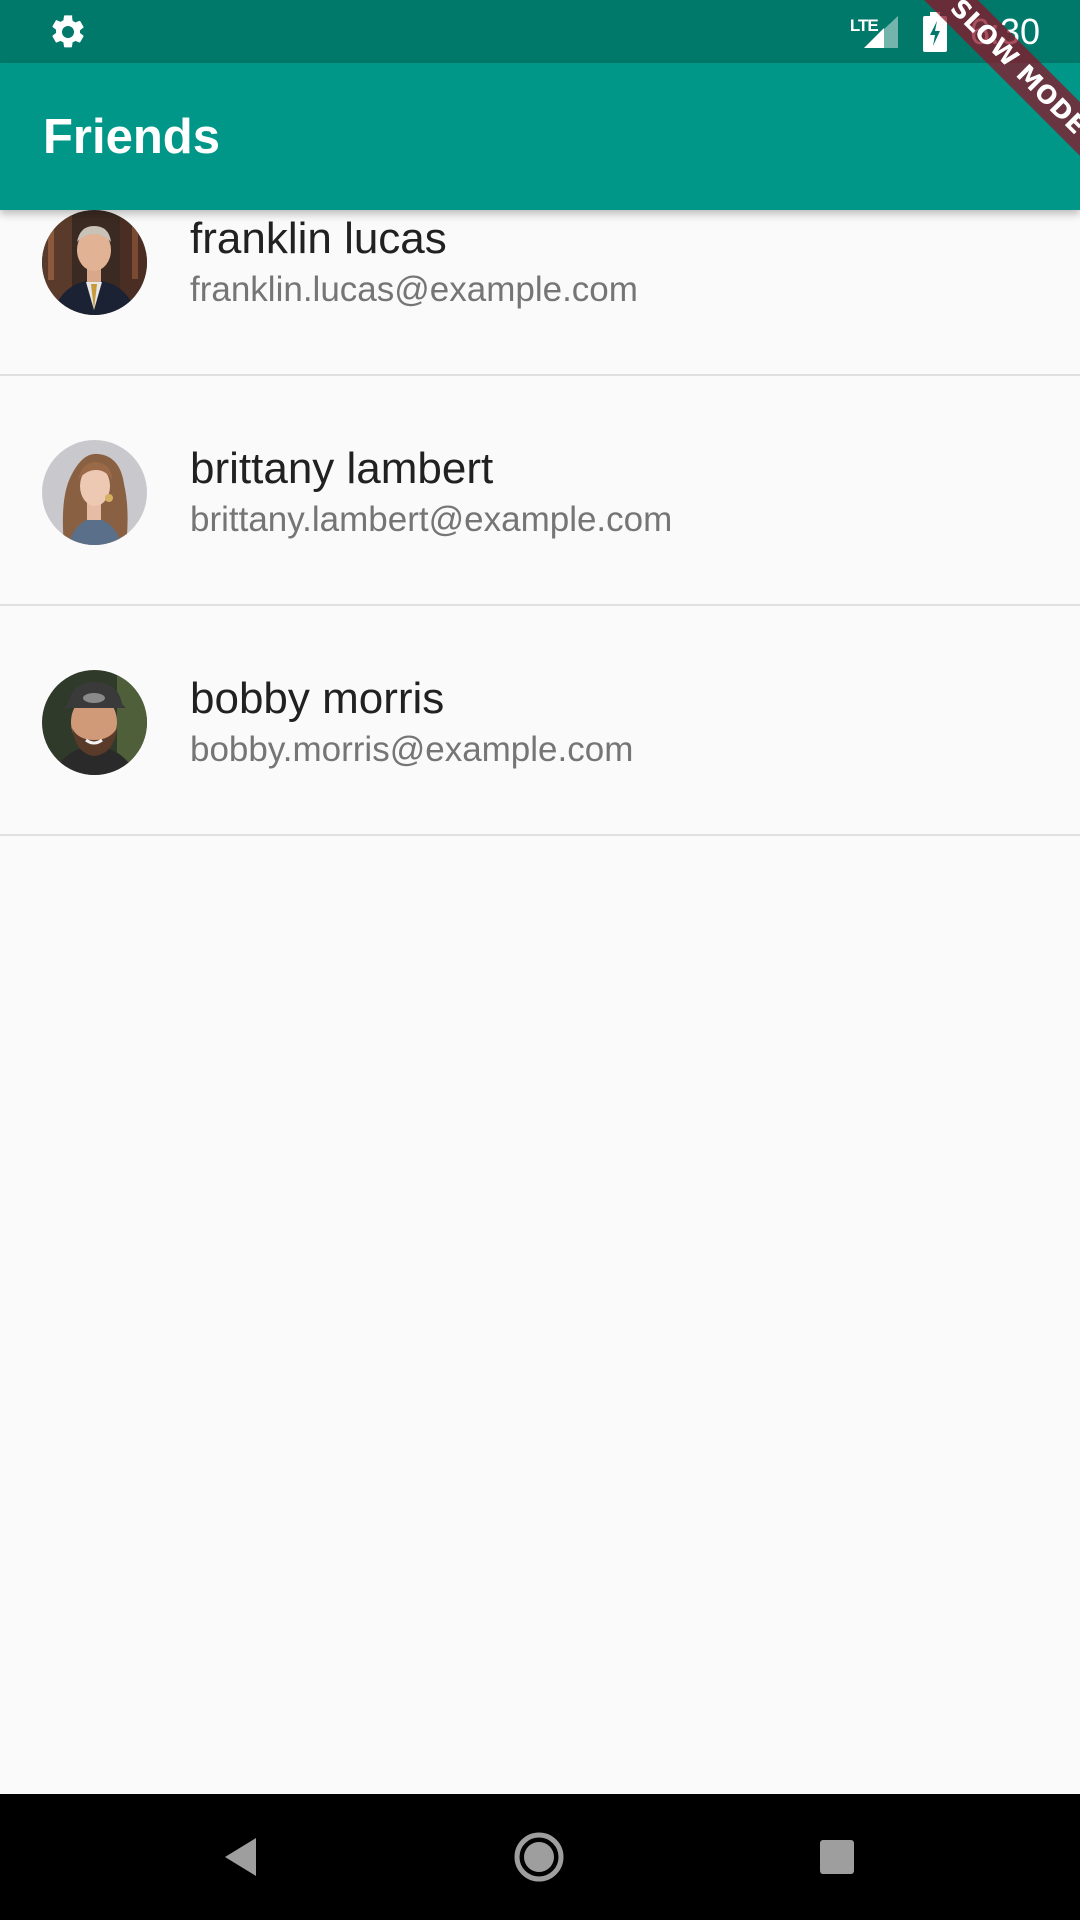  What do you see at coordinates (540, 136) in the screenshot?
I see `app-bar: Friends` at bounding box center [540, 136].